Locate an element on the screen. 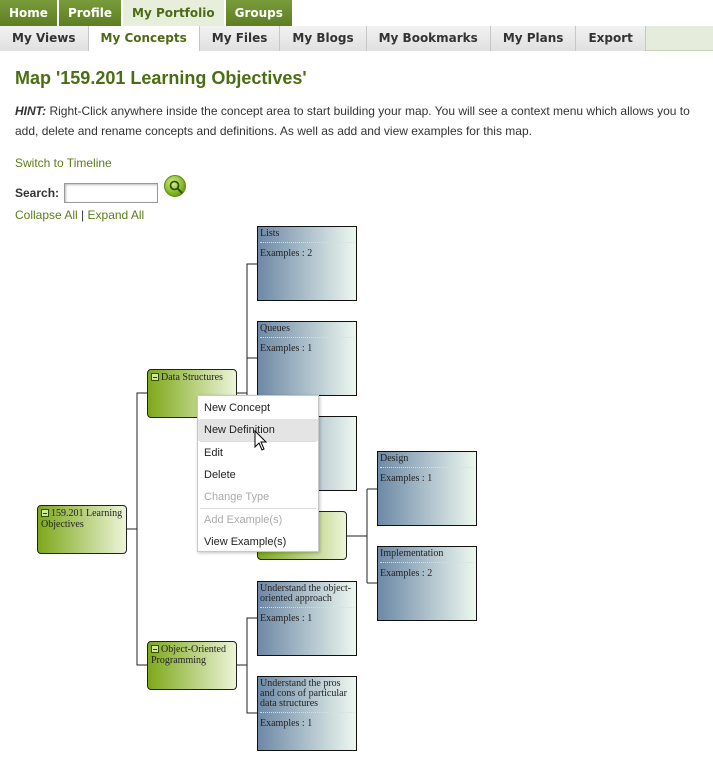 The width and height of the screenshot is (713, 759). definition-title: Lists is located at coordinates (270, 233).